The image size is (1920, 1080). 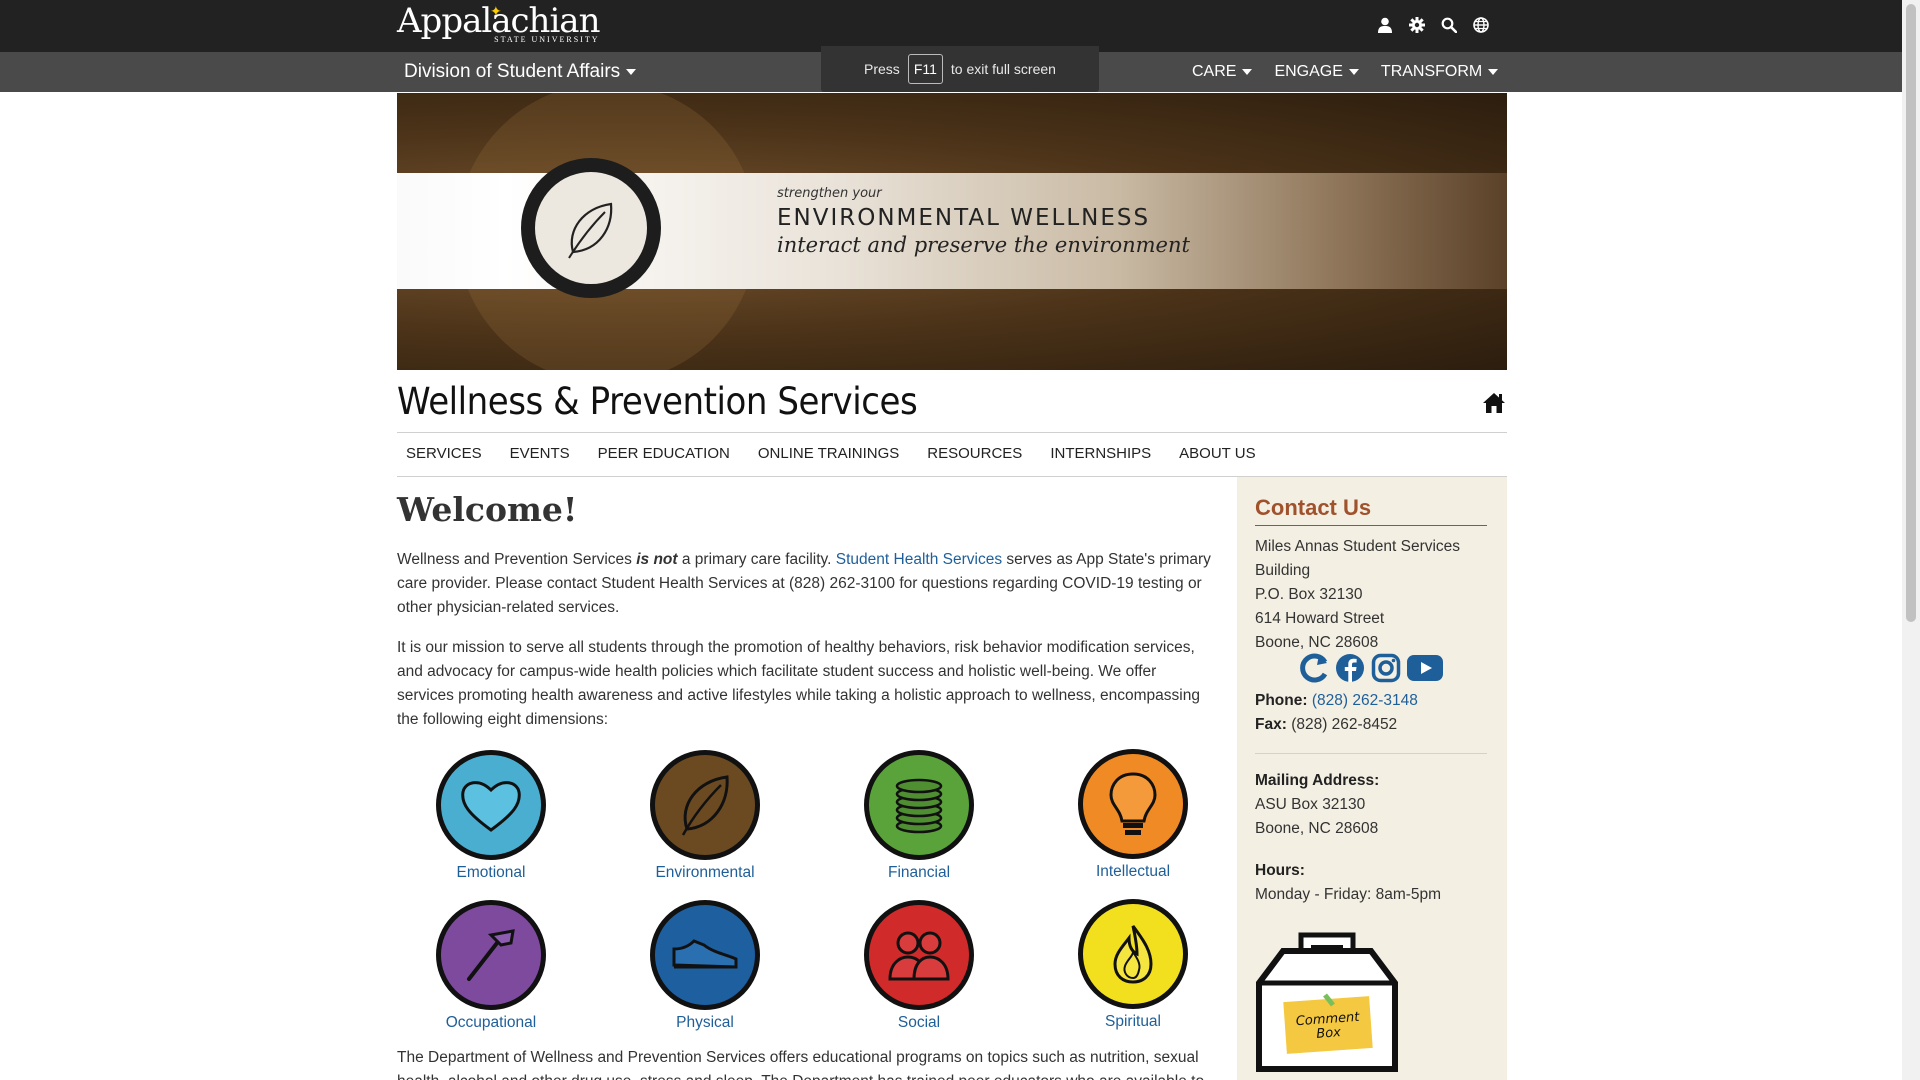 What do you see at coordinates (664, 453) in the screenshot?
I see `nav-peer-education: PEER EDUCATION` at bounding box center [664, 453].